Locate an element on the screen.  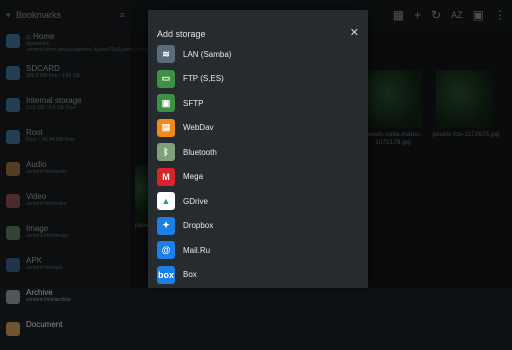
storage-option-label: Box is located at coordinates (190, 275).